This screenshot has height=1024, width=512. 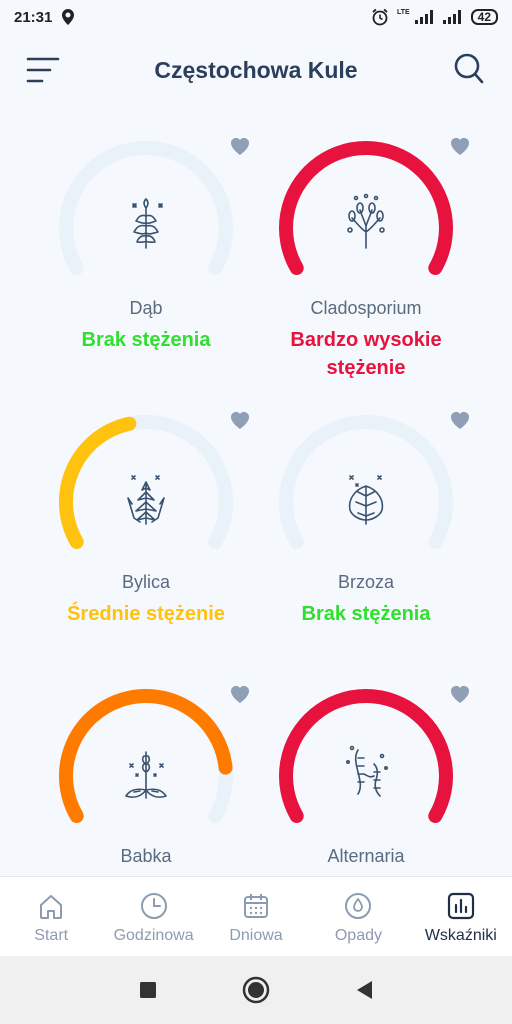 I want to click on alternaria-spore-icon, so click(x=366, y=771).